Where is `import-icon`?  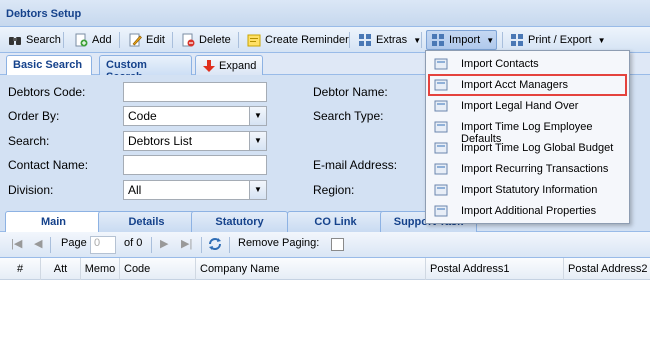
import-icon is located at coordinates (438, 40).